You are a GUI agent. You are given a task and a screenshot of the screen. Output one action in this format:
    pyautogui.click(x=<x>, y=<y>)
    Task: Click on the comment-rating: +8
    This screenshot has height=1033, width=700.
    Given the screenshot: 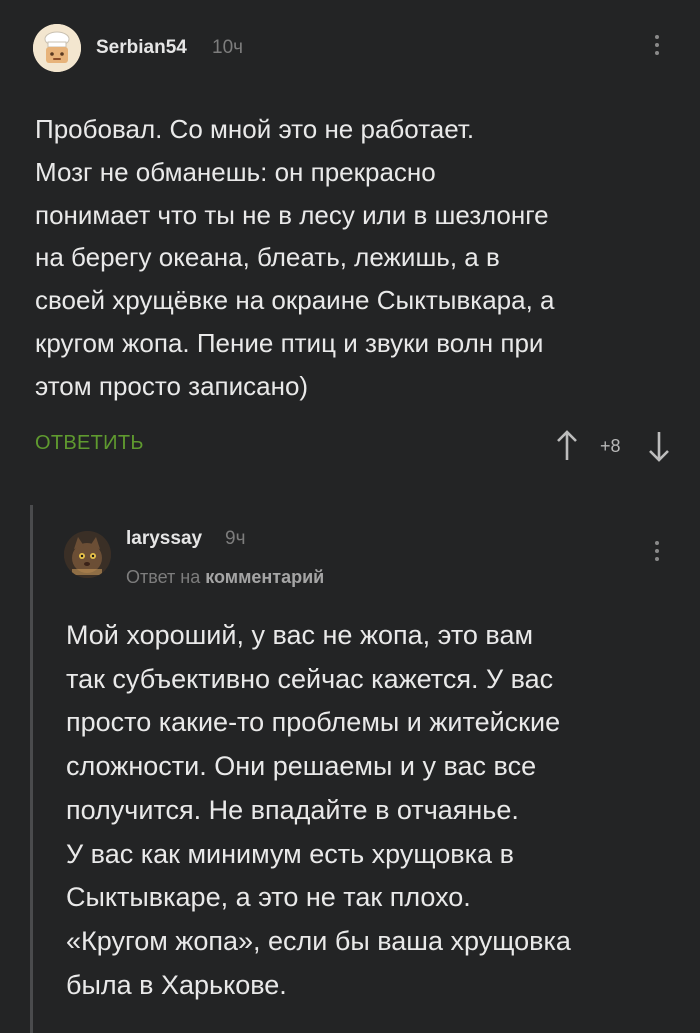 What is the action you would take?
    pyautogui.click(x=610, y=446)
    